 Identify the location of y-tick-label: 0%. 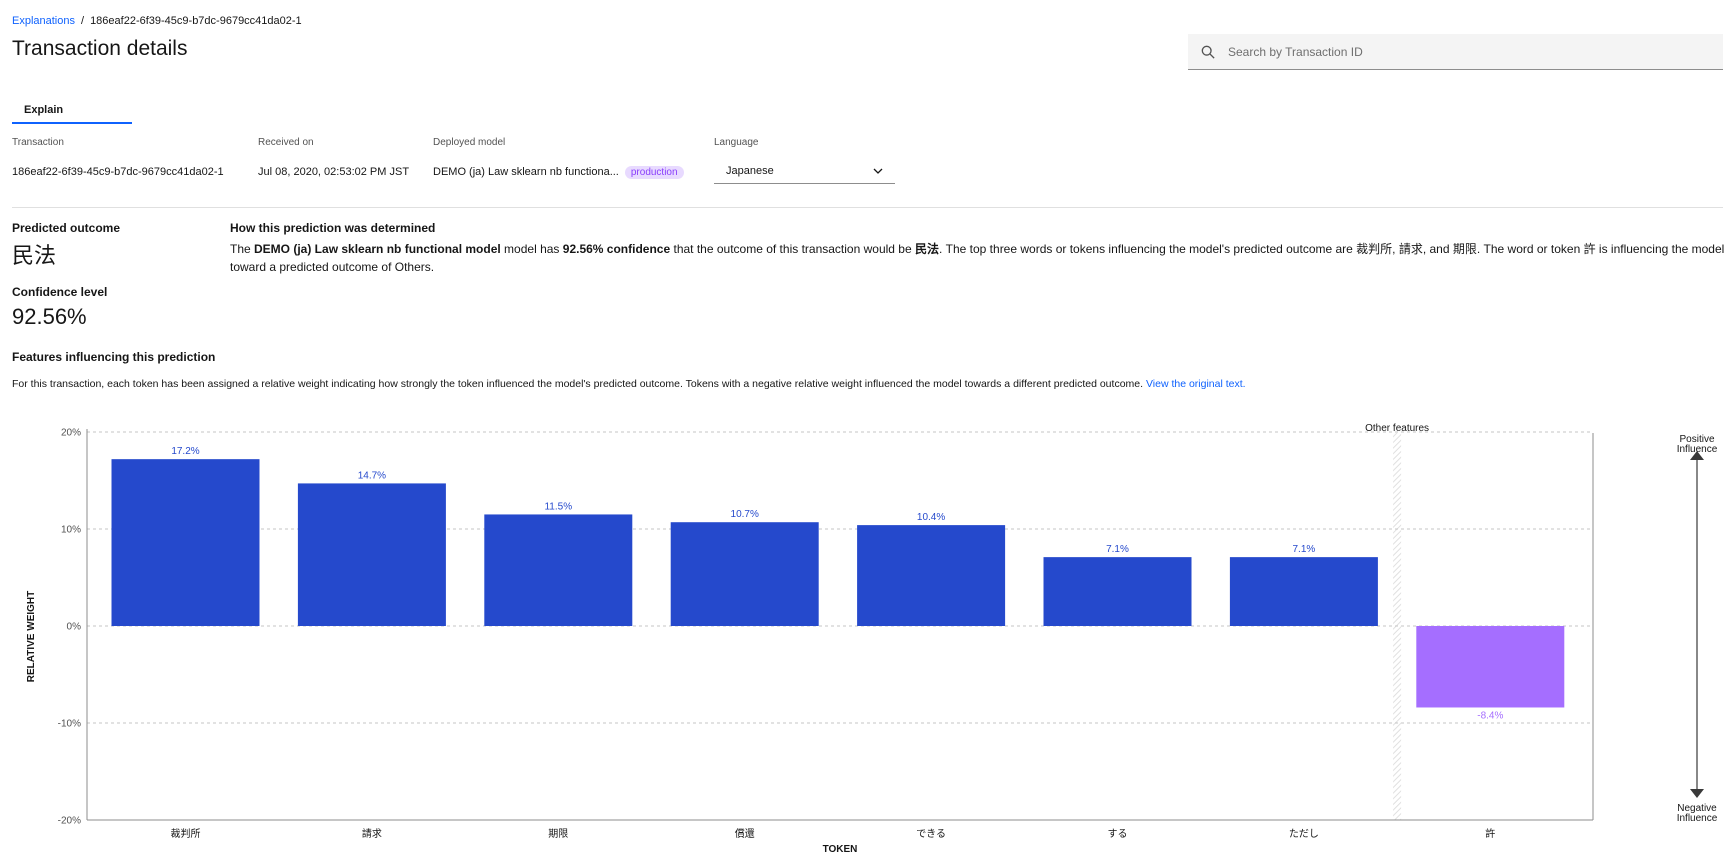
(74, 627).